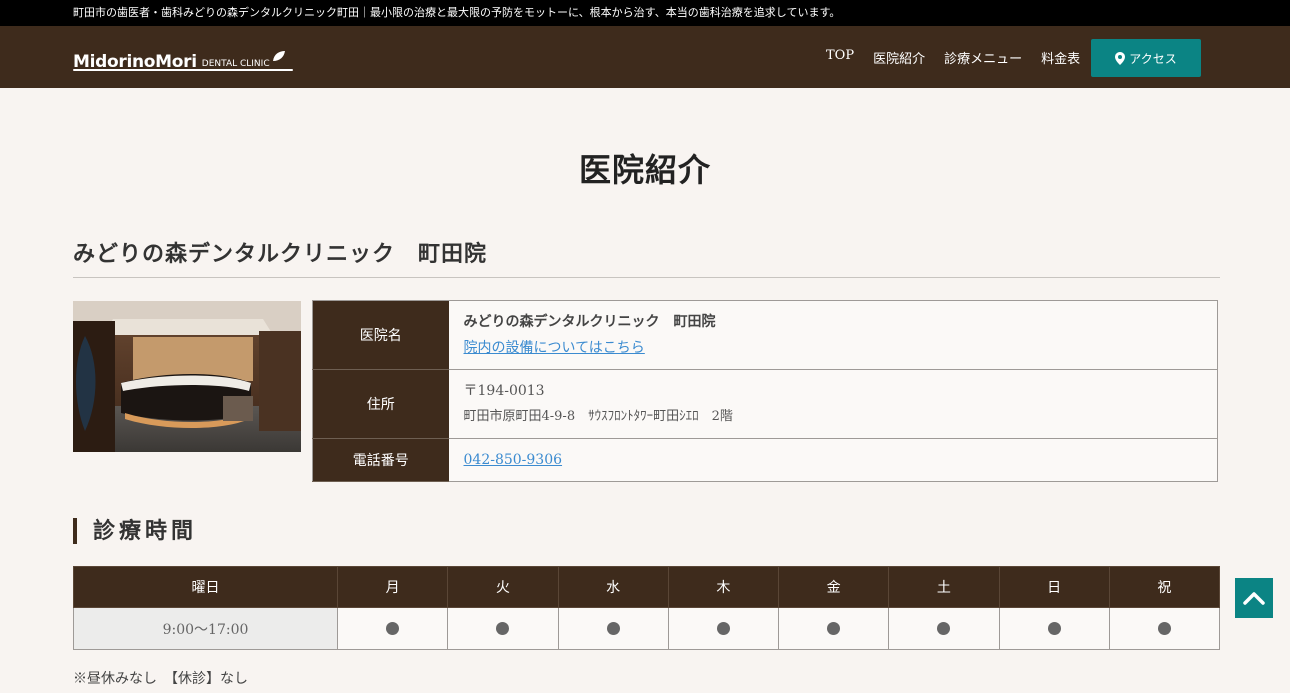 The image size is (1290, 693). I want to click on clinic-reception-photo, so click(187, 376).